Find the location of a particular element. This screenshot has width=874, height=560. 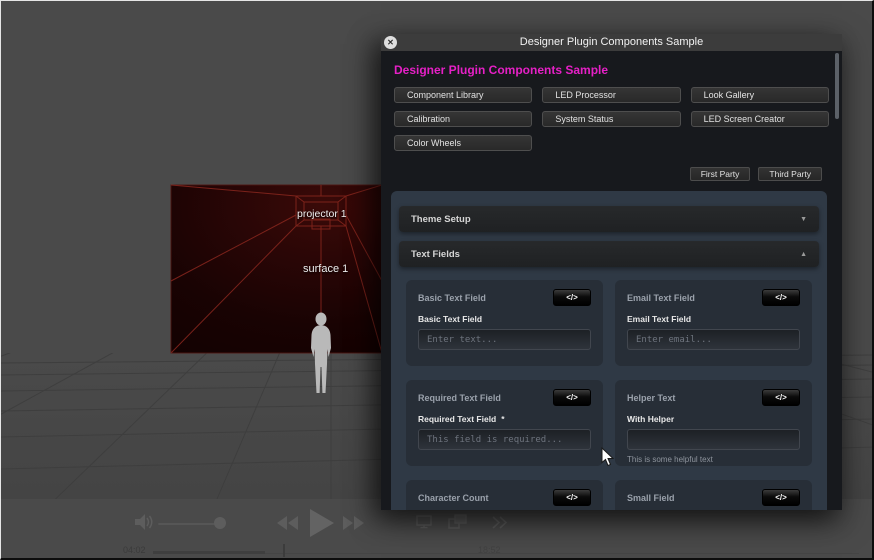

cue-time: 18:52 is located at coordinates (489, 550).